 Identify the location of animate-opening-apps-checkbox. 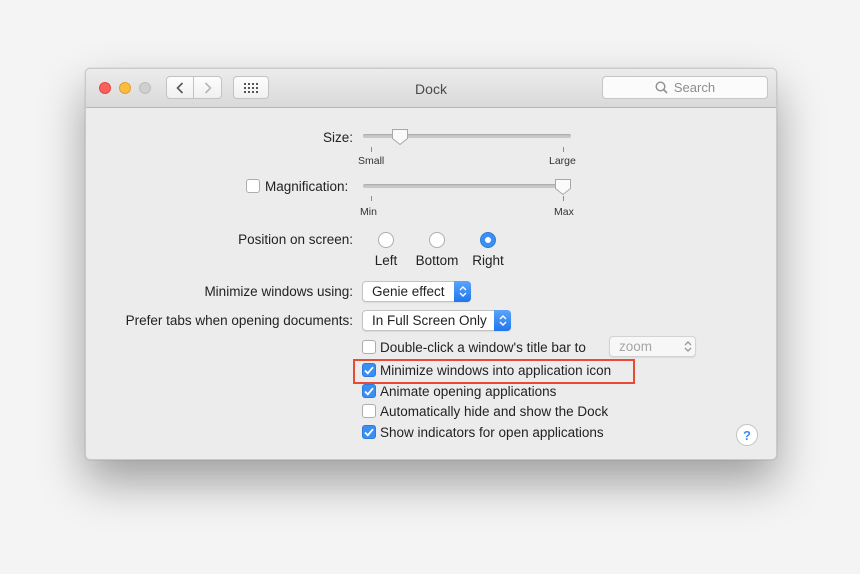
(369, 391).